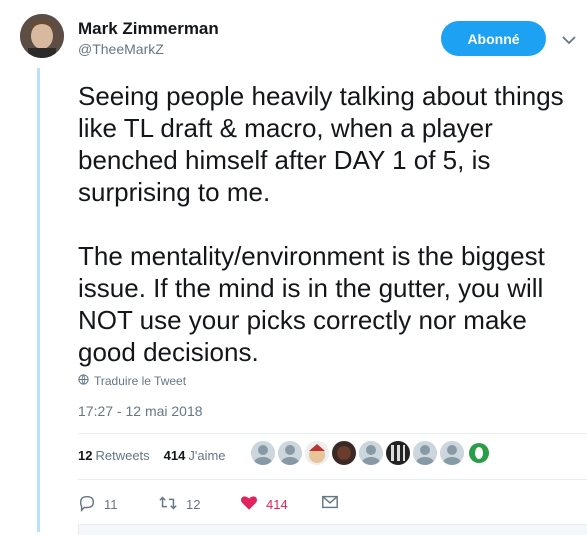 This screenshot has width=587, height=535. Describe the element at coordinates (38, 300) in the screenshot. I see `thread-line` at that location.